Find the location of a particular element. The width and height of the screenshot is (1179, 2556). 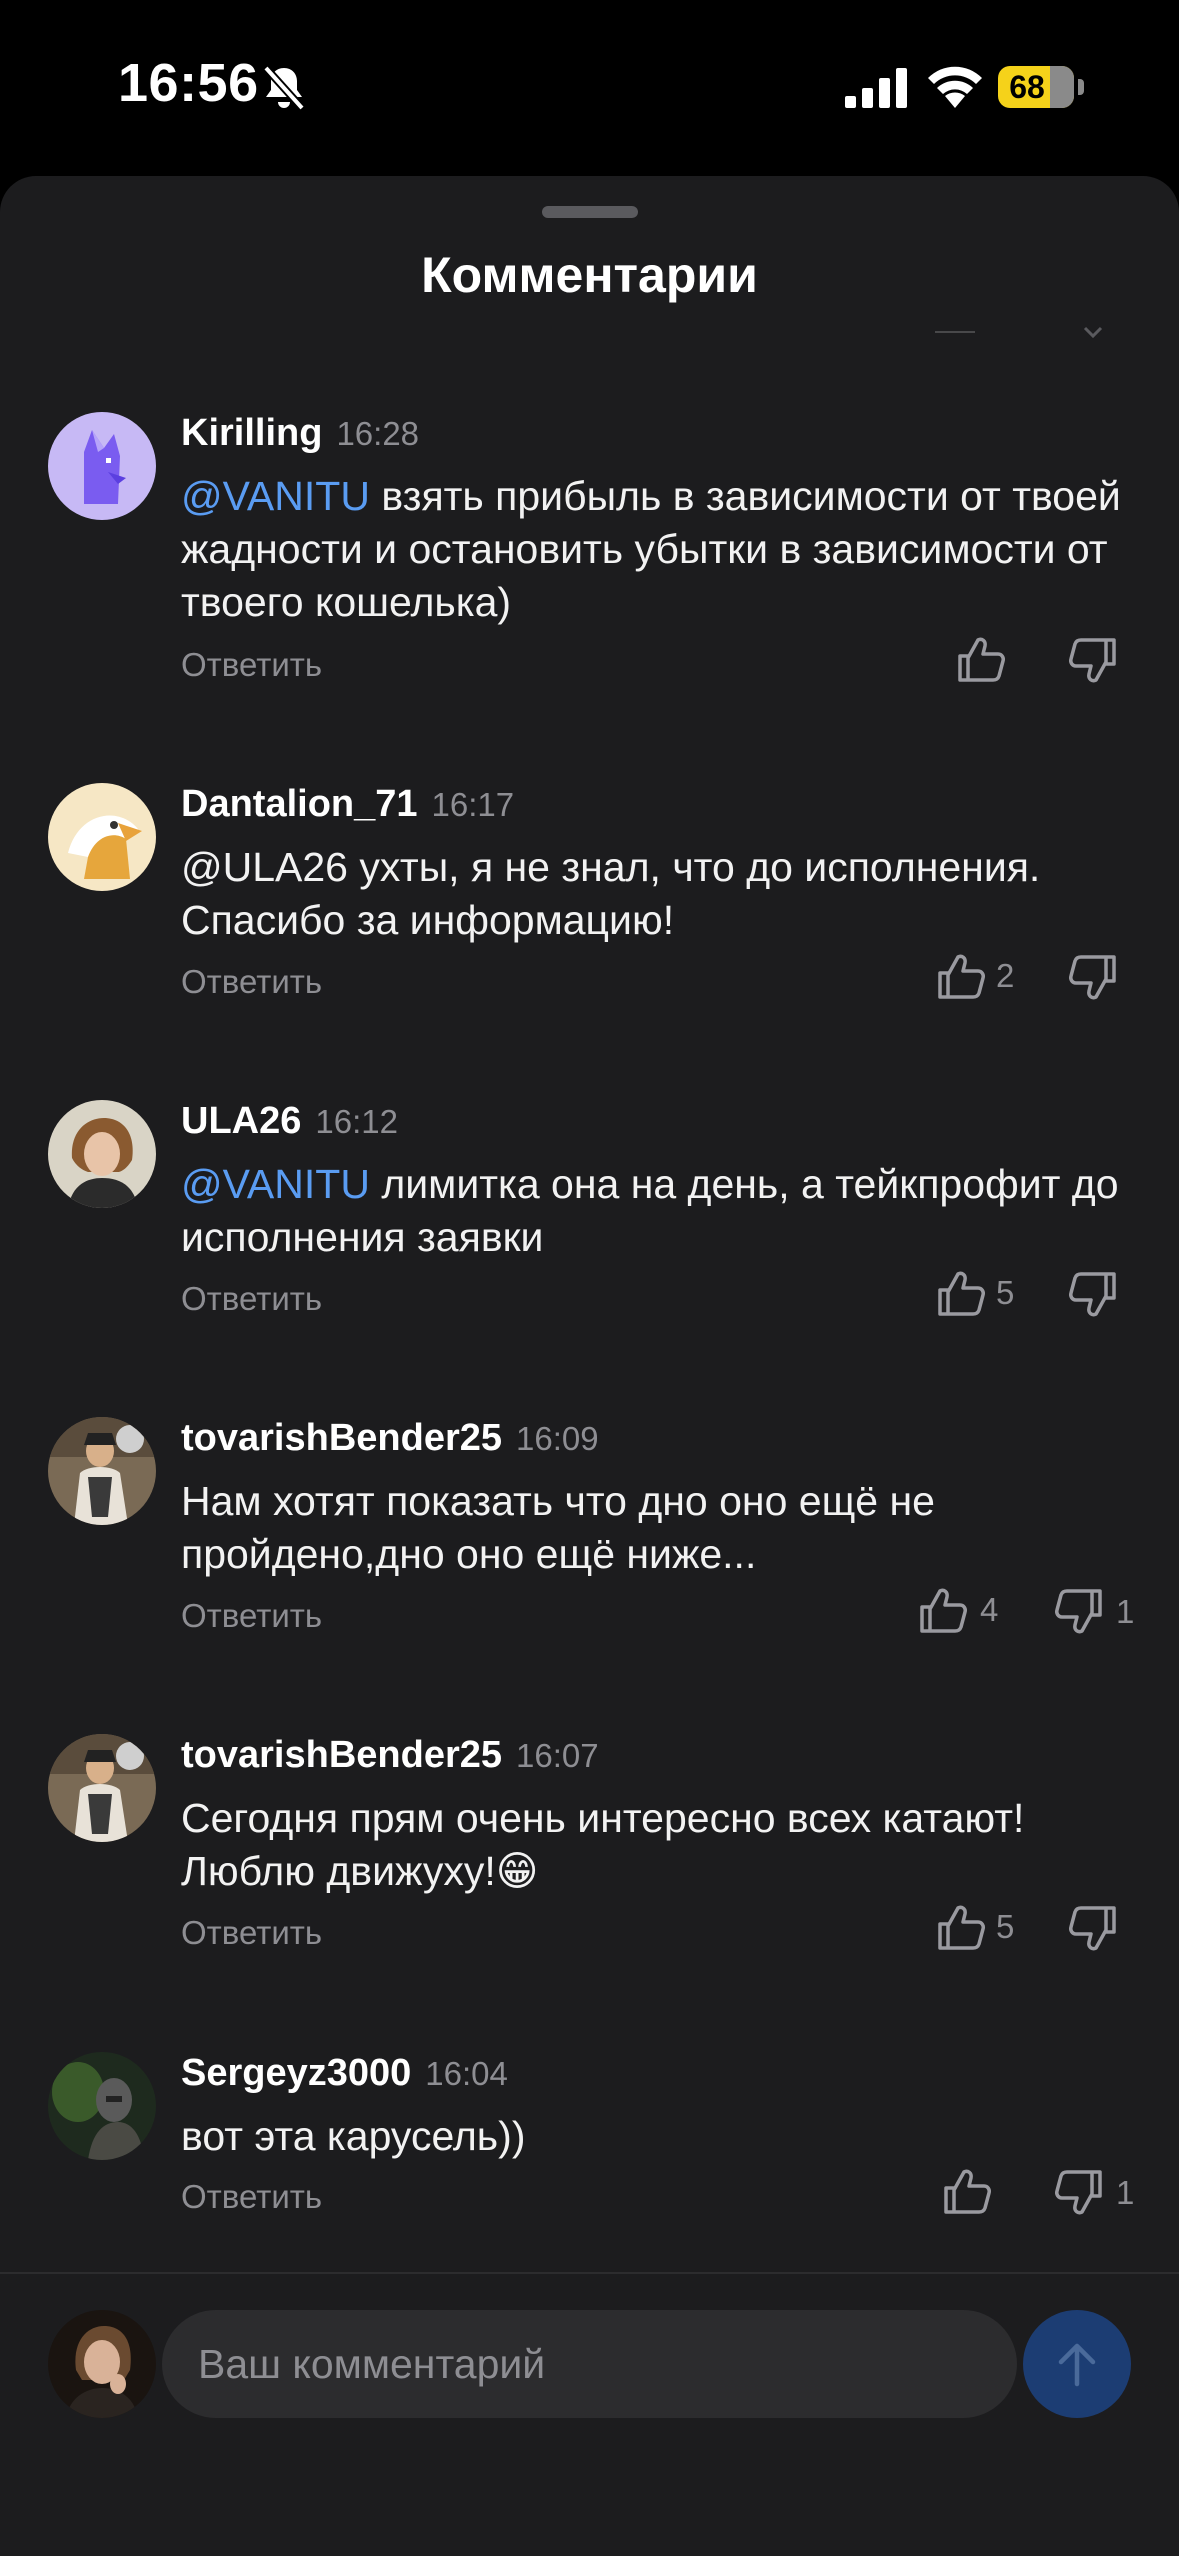

comment-input is located at coordinates (589, 2364).